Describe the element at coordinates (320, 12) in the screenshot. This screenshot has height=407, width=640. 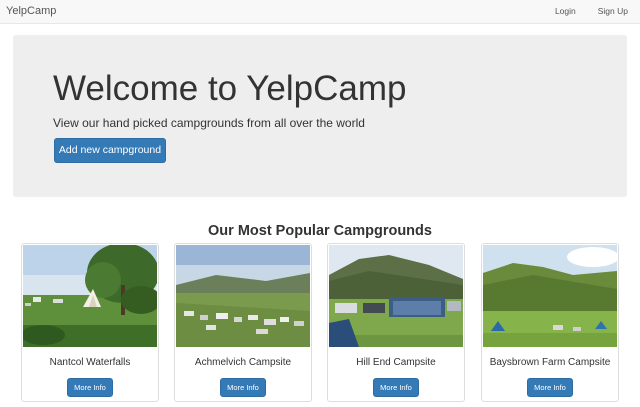
I see `navbar: YelpCamp Login Sign Up` at that location.